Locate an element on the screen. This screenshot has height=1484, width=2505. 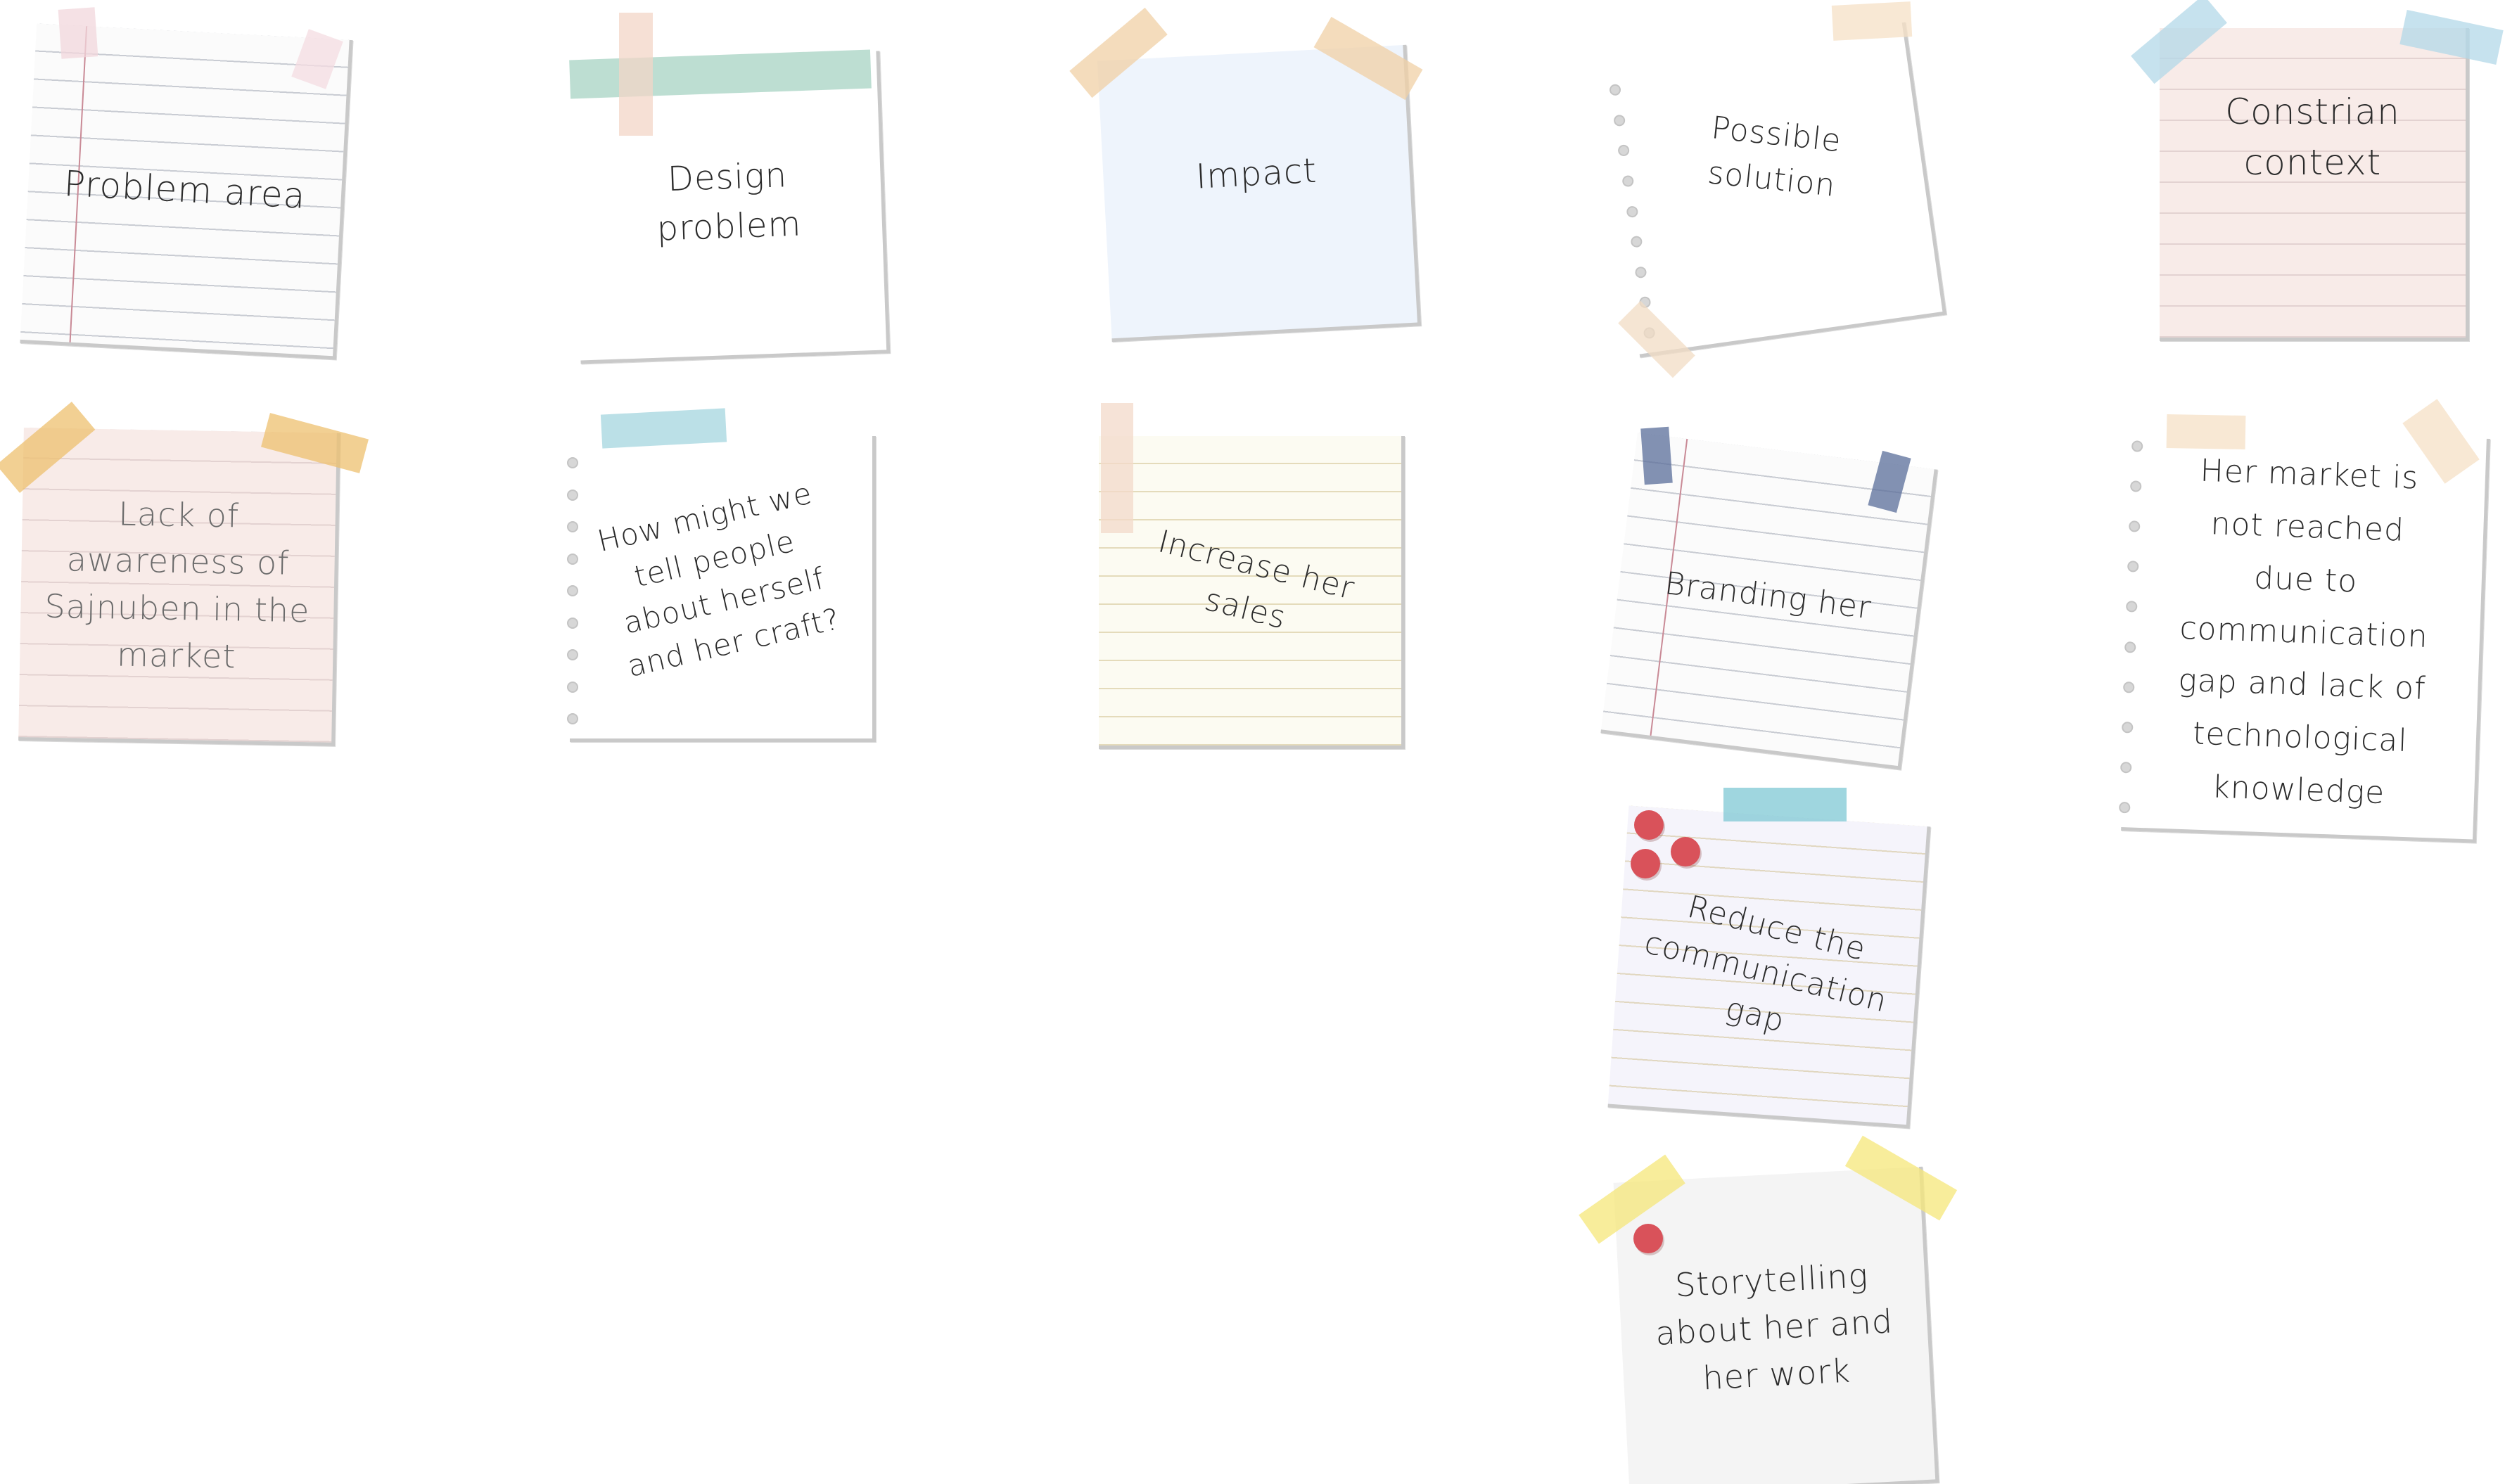
note-storytelling: Storytelling about her and her work is located at coordinates (1776, 1325).